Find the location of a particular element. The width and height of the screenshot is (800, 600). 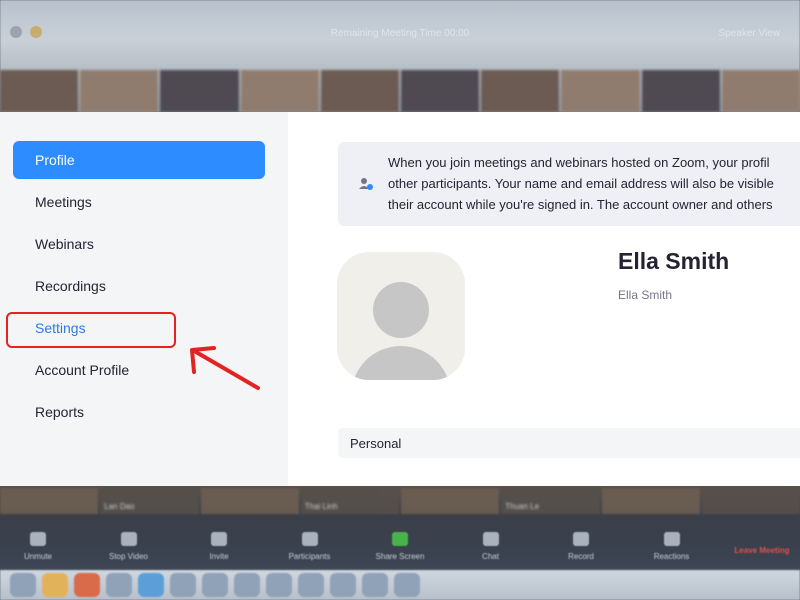

meeting-title: Remaining Meeting Time 00:00 is located at coordinates (400, 33).